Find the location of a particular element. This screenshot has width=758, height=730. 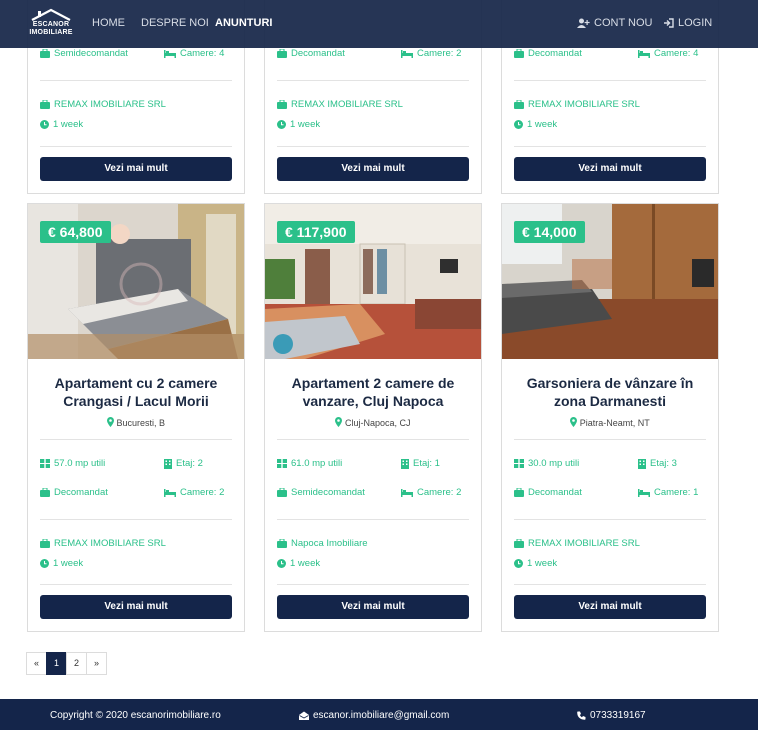

pagination: « 1 2 » is located at coordinates (66, 663).